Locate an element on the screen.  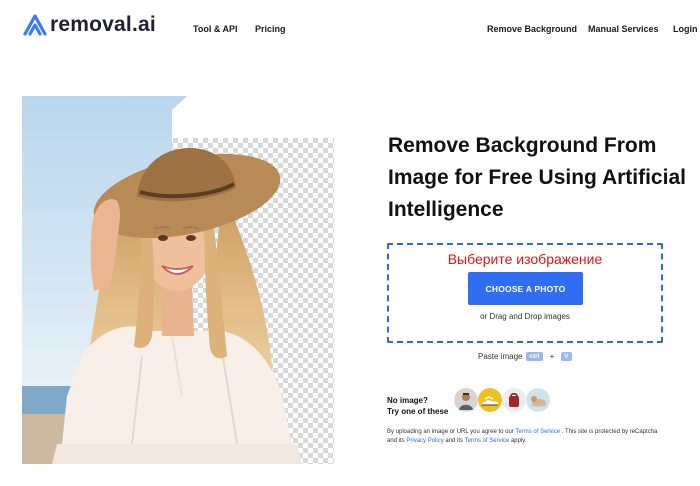
plus-sign: + is located at coordinates (552, 356).